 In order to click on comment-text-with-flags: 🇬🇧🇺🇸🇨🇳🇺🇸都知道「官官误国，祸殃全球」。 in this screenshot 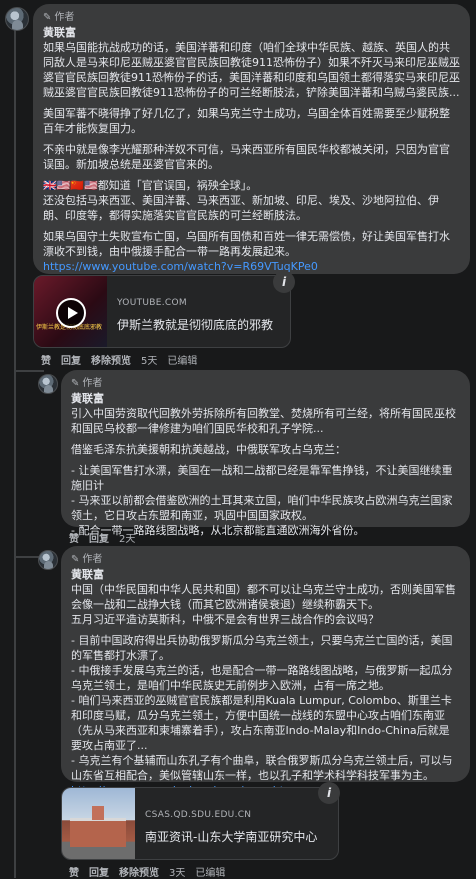, I will do `click(251, 185)`.